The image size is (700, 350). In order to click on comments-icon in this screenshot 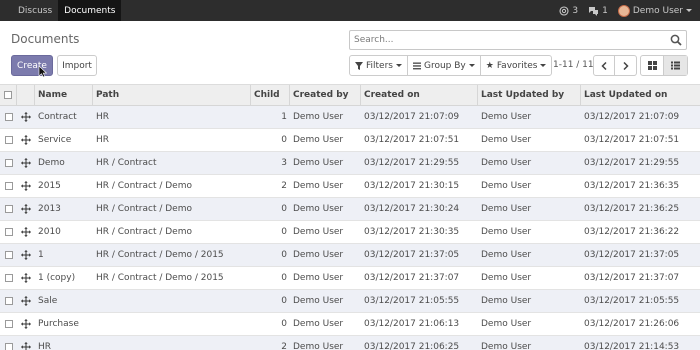, I will do `click(594, 11)`.